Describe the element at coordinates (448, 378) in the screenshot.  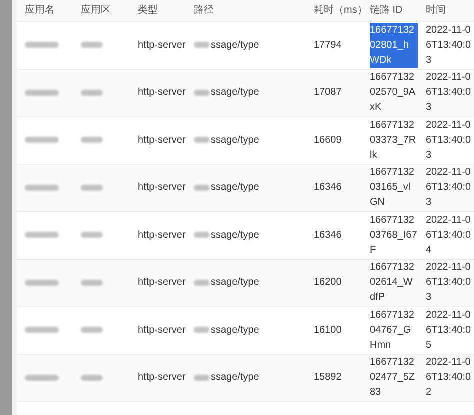
I see `table-cell-text: 2022-11-06T13:40:02` at that location.